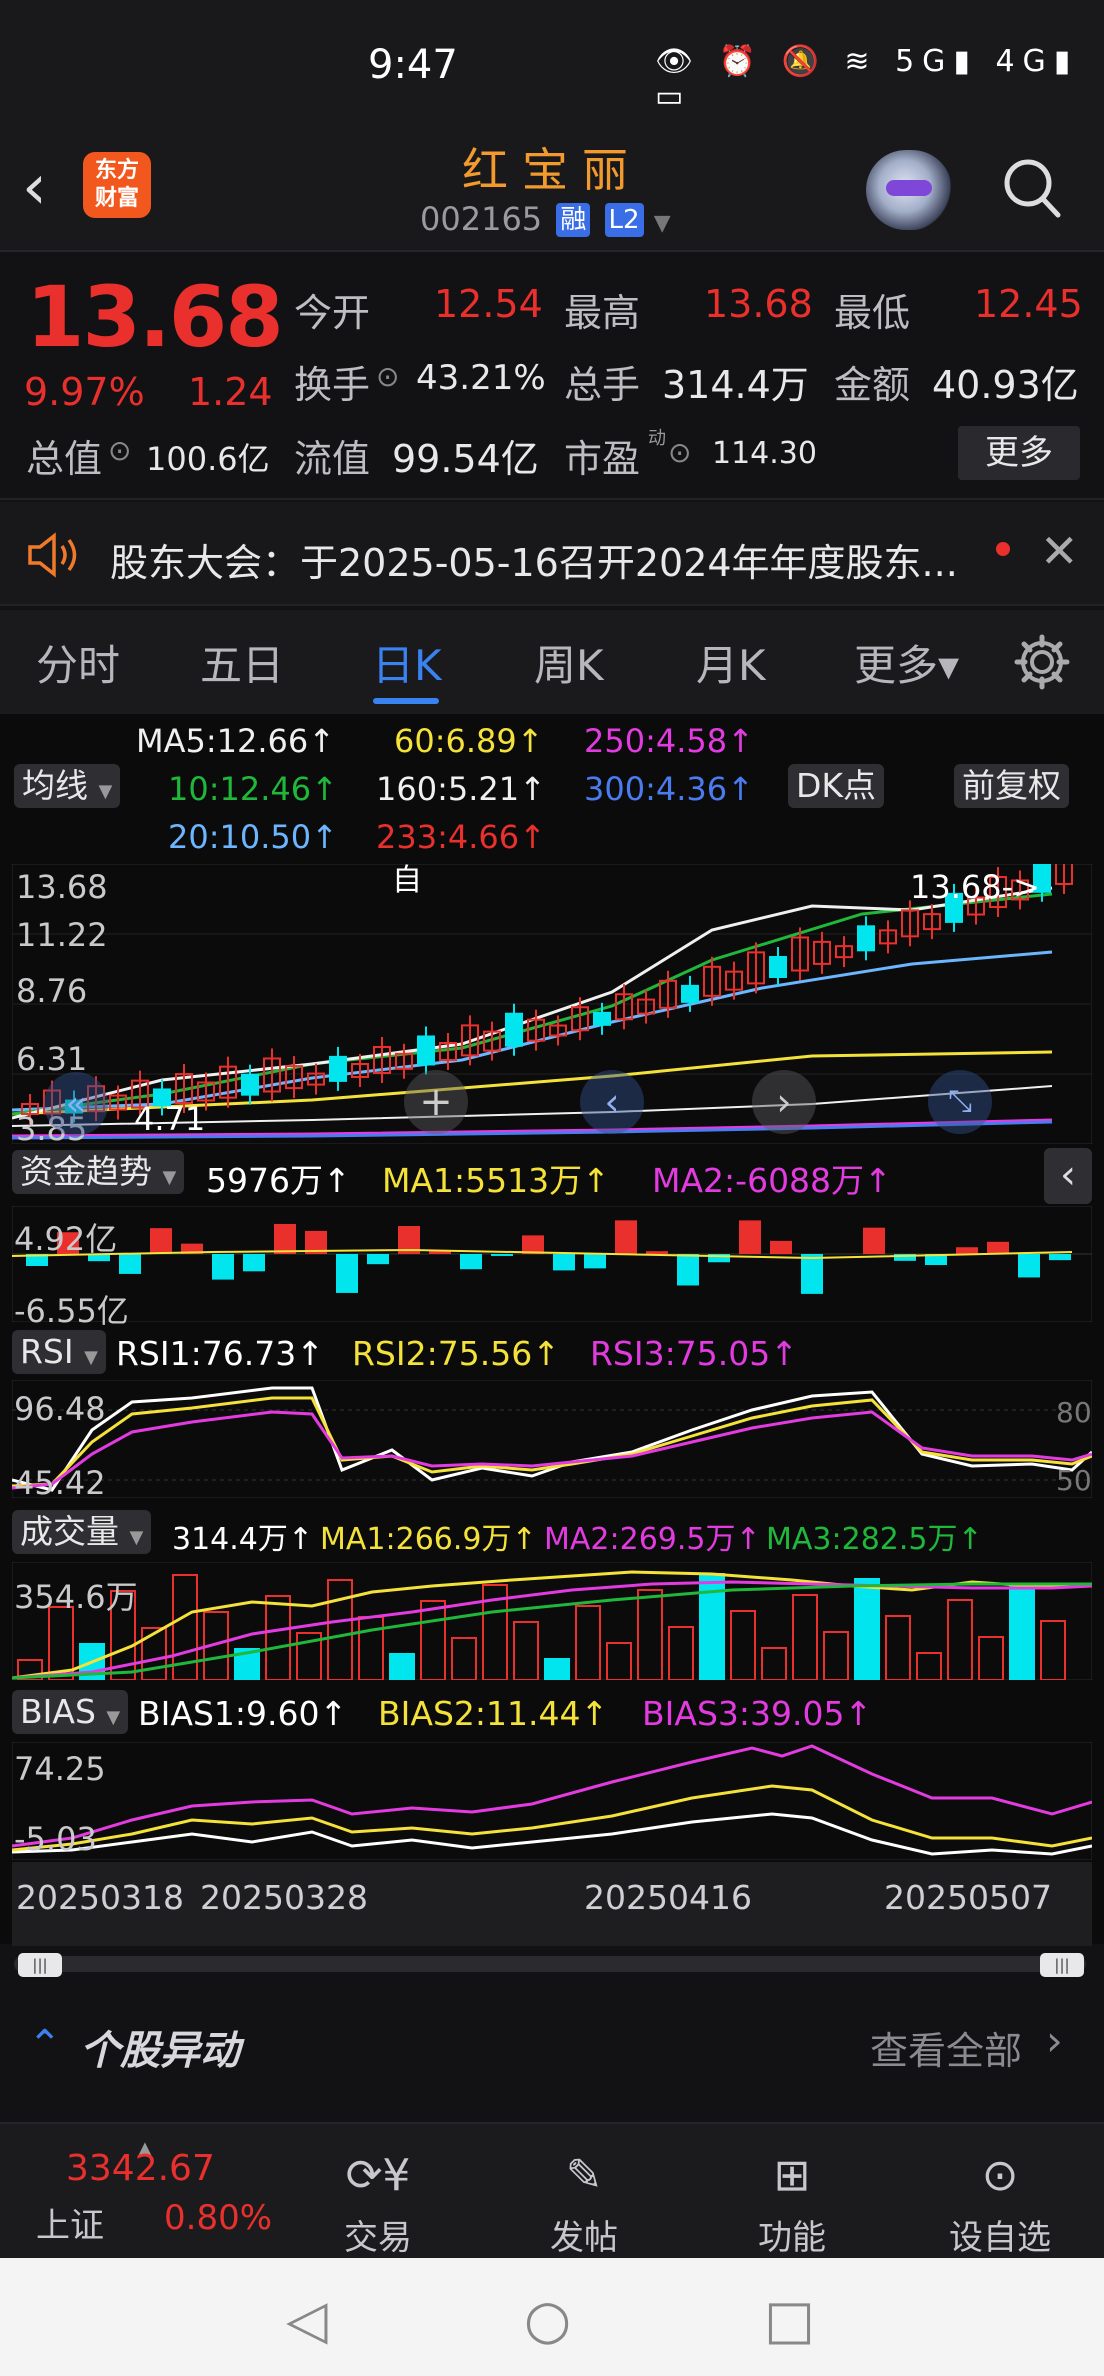 The width and height of the screenshot is (1104, 2376). I want to click on assistant-robot-icon, so click(909, 190).